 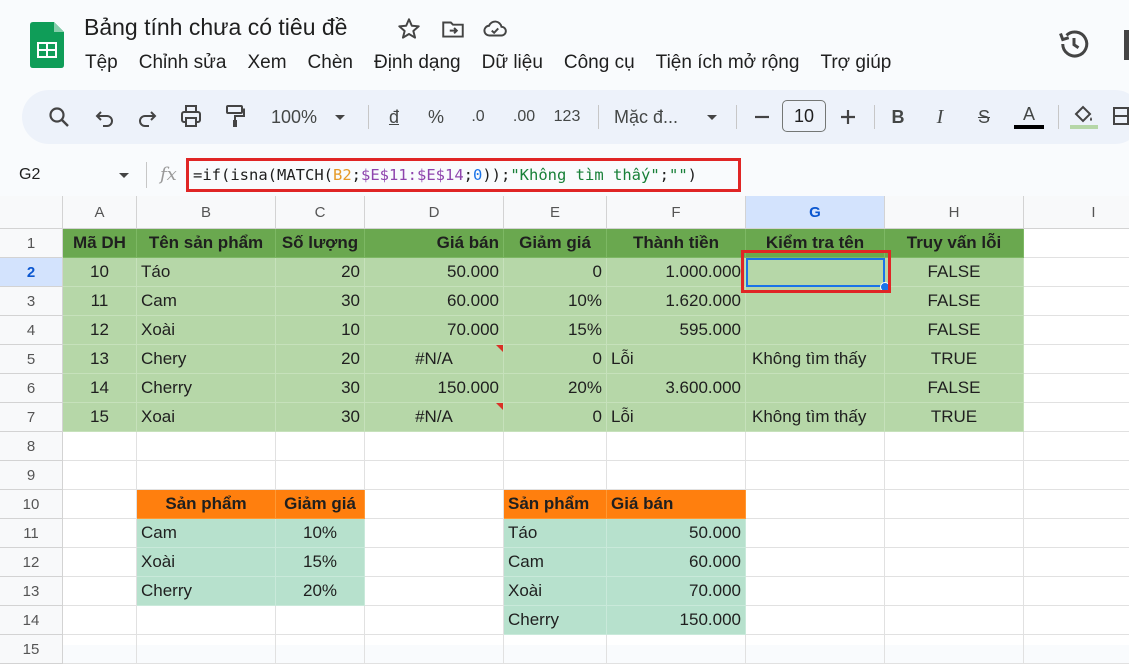 What do you see at coordinates (676, 591) in the screenshot?
I see `price-table-cell: 70.000` at bounding box center [676, 591].